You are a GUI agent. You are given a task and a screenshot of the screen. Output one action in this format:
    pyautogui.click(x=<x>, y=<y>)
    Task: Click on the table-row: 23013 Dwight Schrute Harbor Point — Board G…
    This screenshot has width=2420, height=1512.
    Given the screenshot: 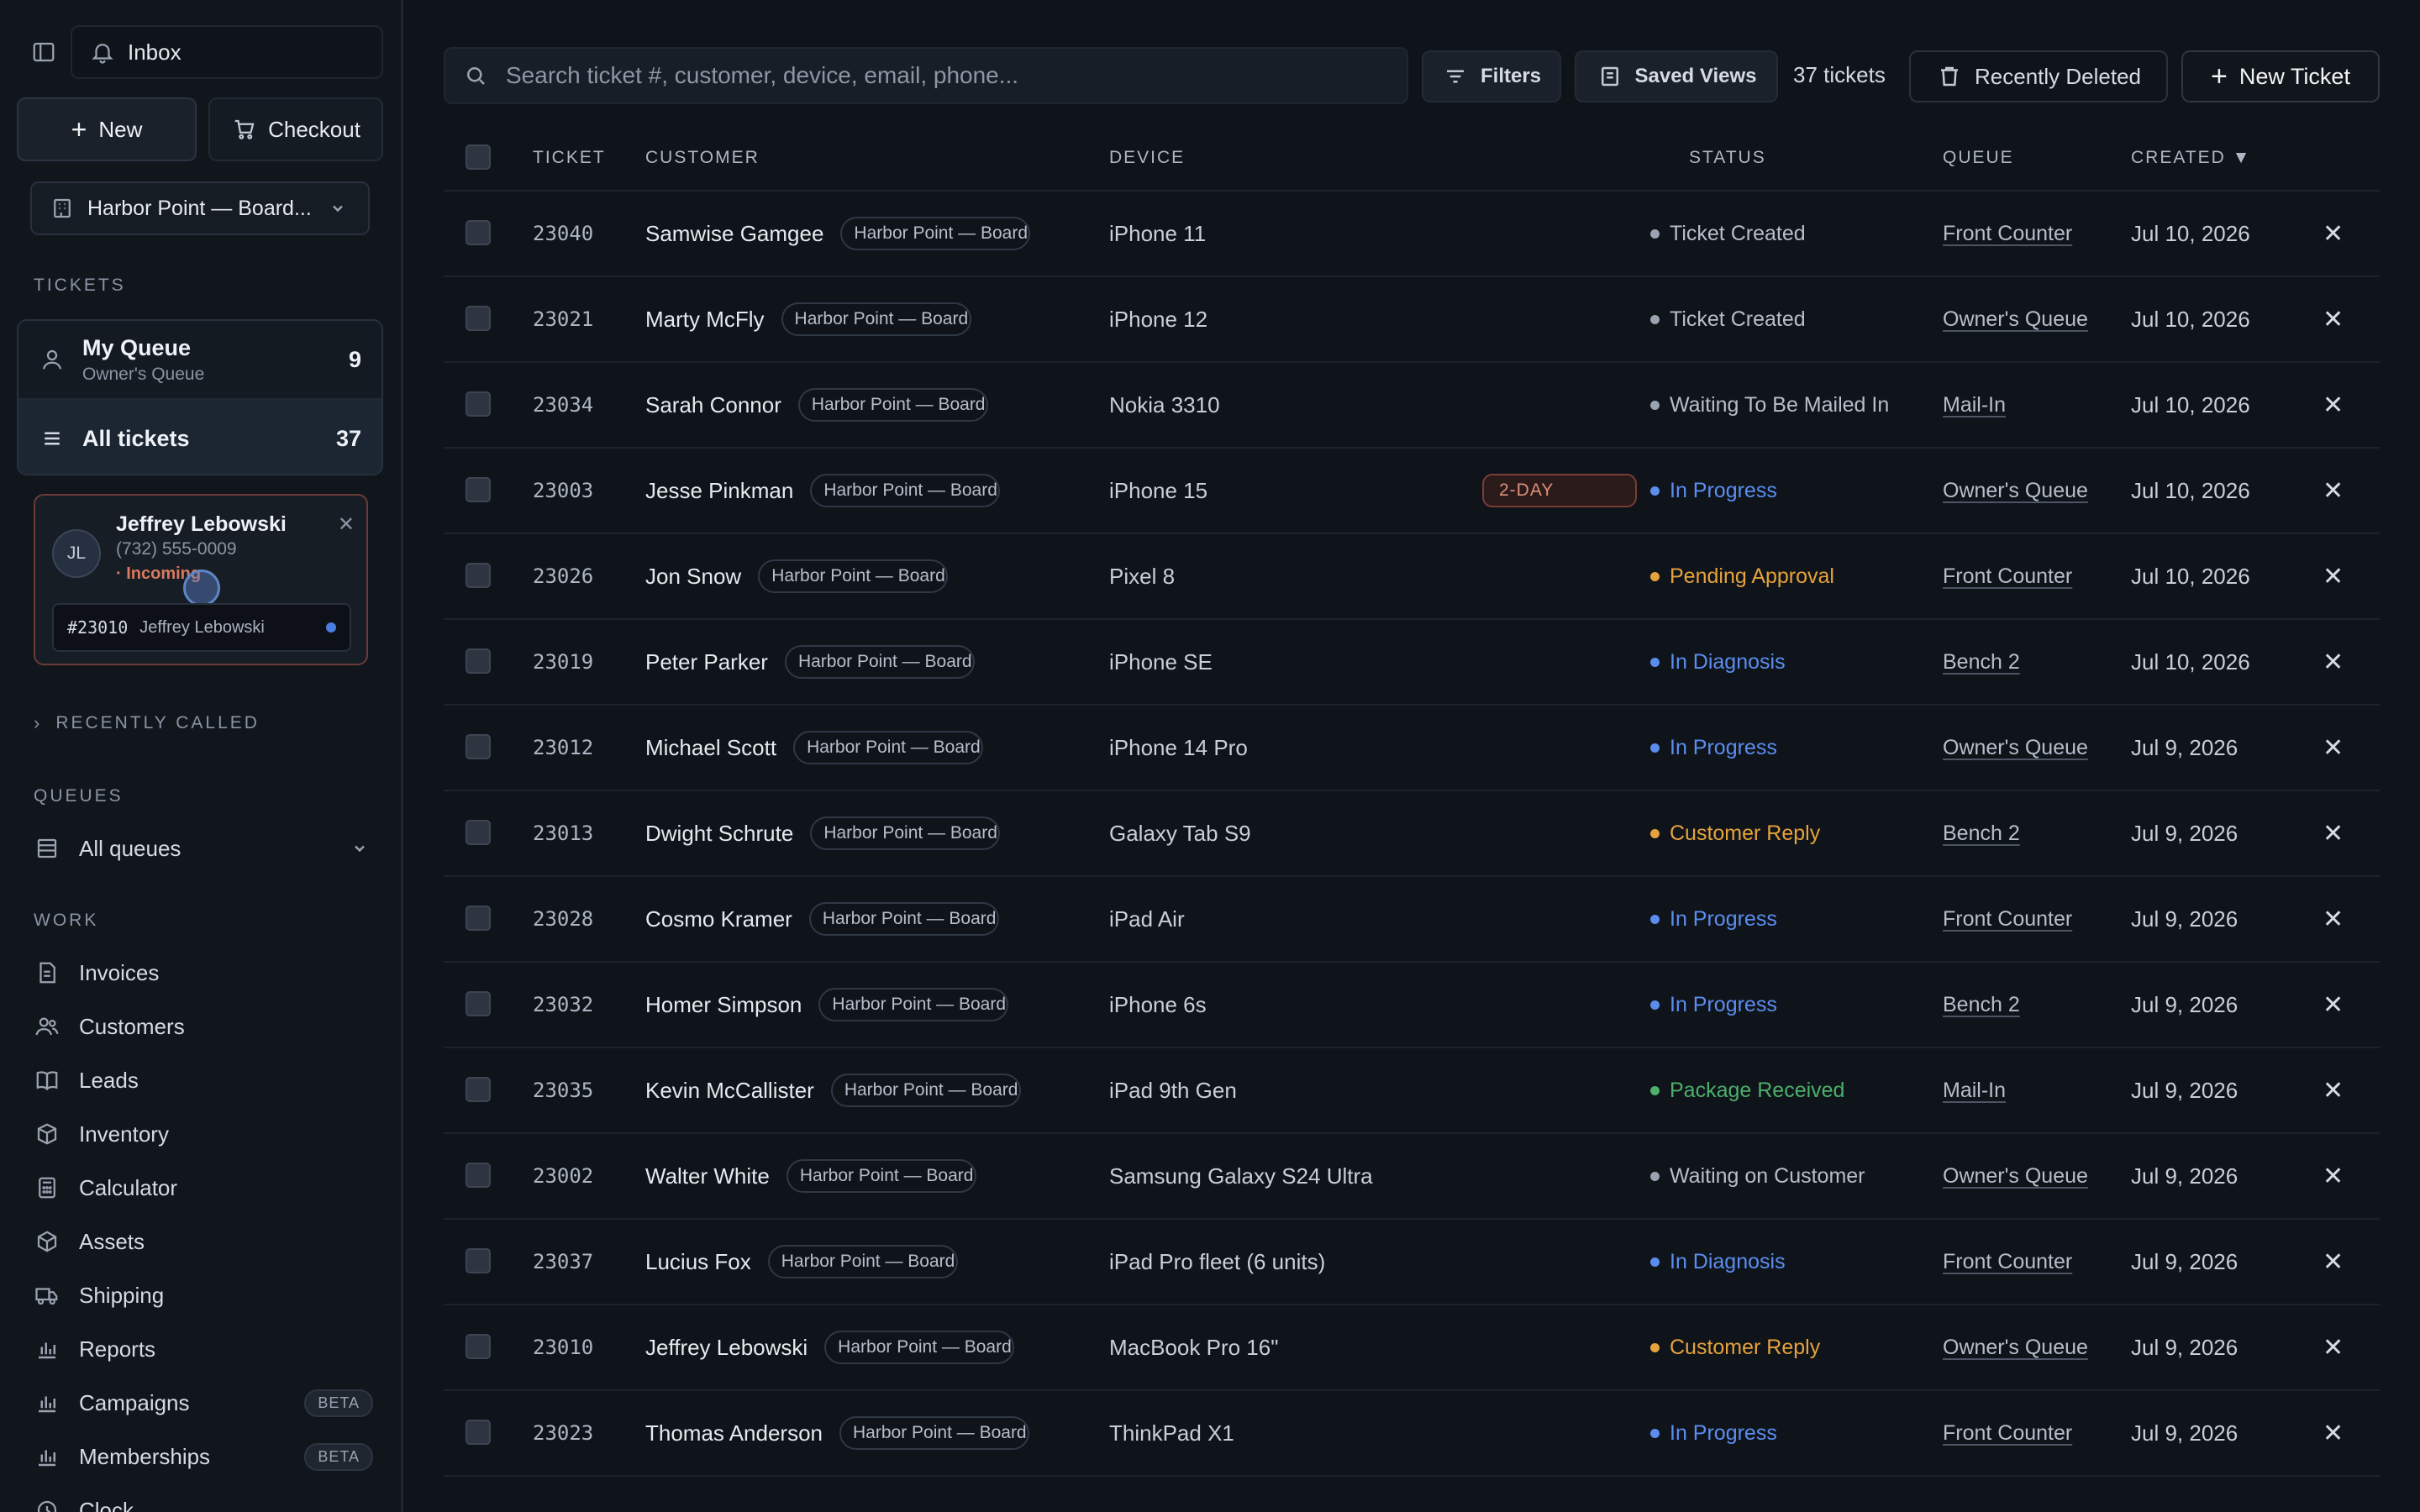 What is the action you would take?
    pyautogui.click(x=1412, y=834)
    